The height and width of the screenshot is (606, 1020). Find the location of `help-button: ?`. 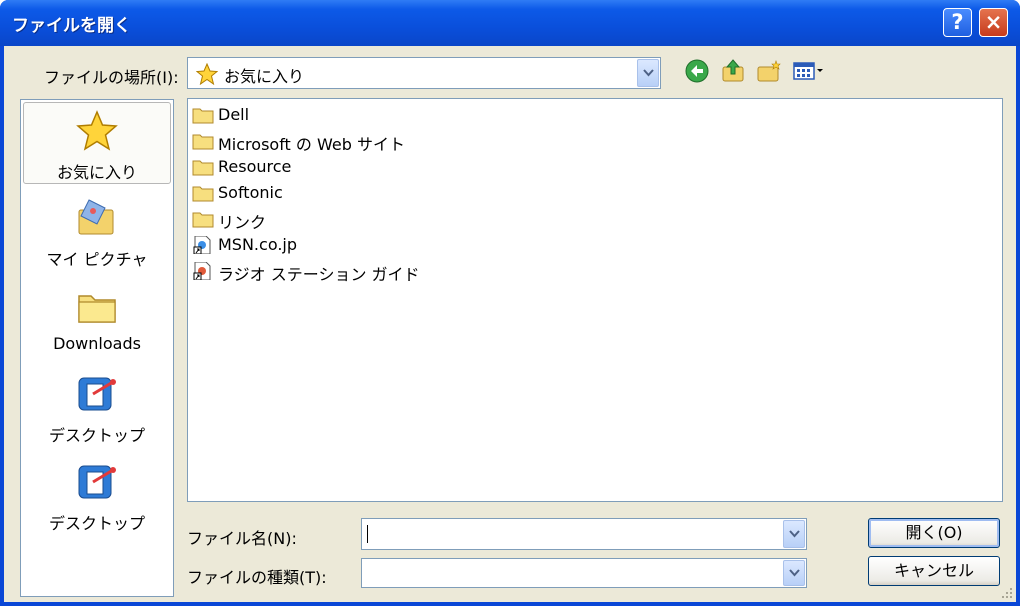

help-button: ? is located at coordinates (957, 22).